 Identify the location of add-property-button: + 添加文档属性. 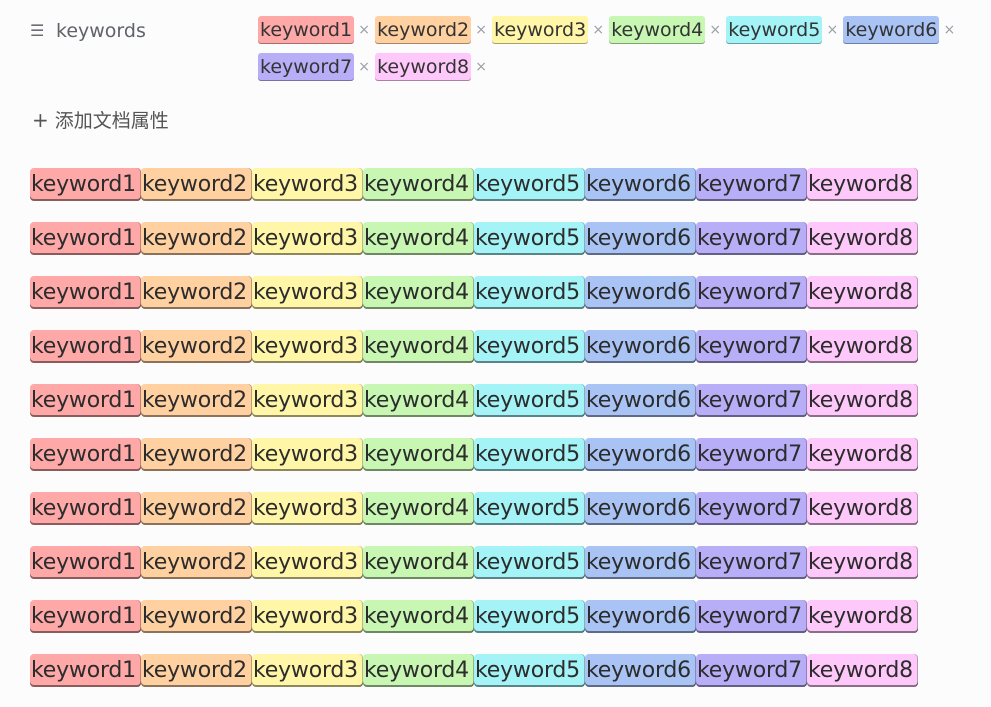
(100, 119).